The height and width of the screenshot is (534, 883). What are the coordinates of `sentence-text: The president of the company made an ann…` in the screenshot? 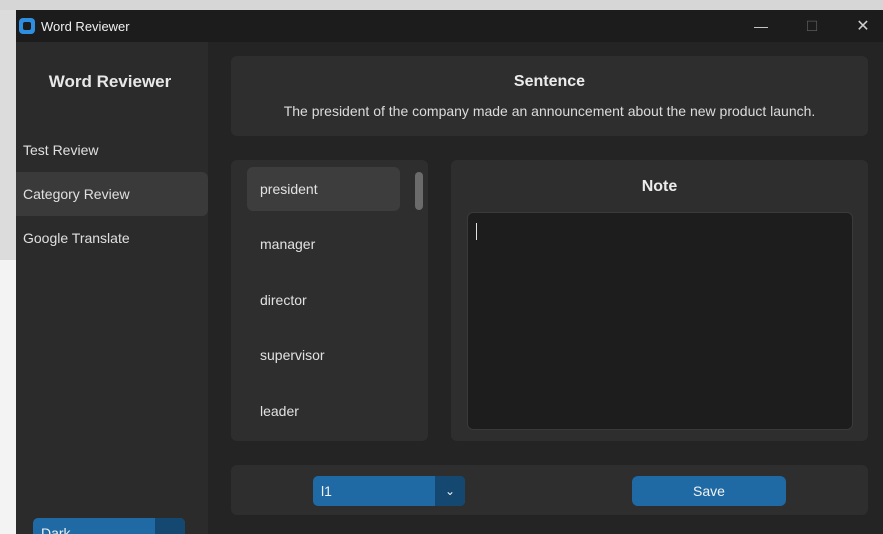 It's located at (549, 111).